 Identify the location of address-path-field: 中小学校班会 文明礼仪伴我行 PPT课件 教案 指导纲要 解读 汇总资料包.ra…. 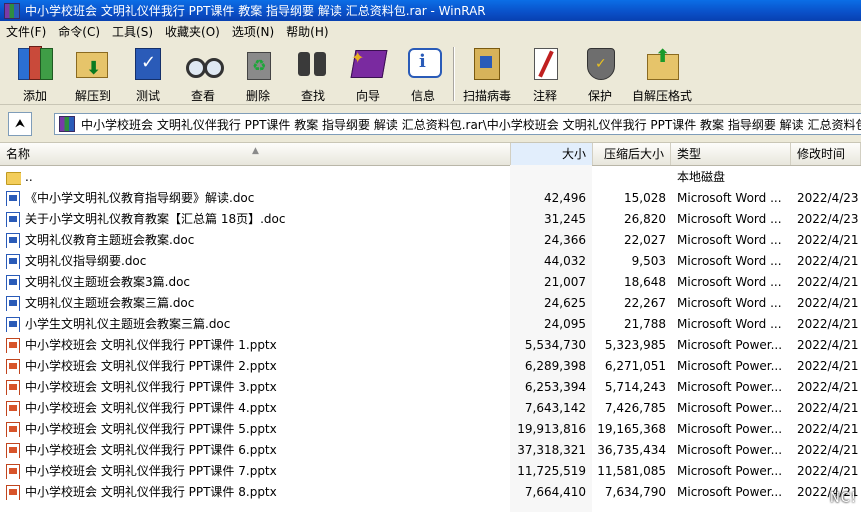
(457, 124).